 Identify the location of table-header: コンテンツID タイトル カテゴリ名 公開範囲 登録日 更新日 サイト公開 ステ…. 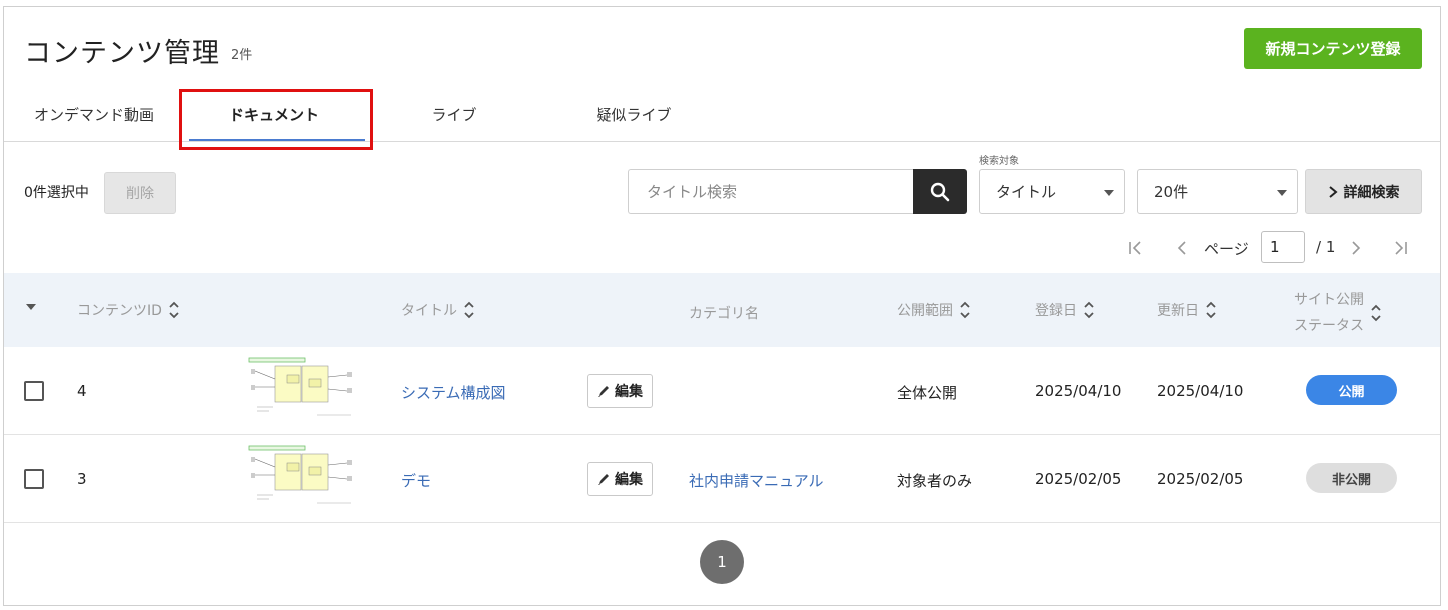
(722, 310).